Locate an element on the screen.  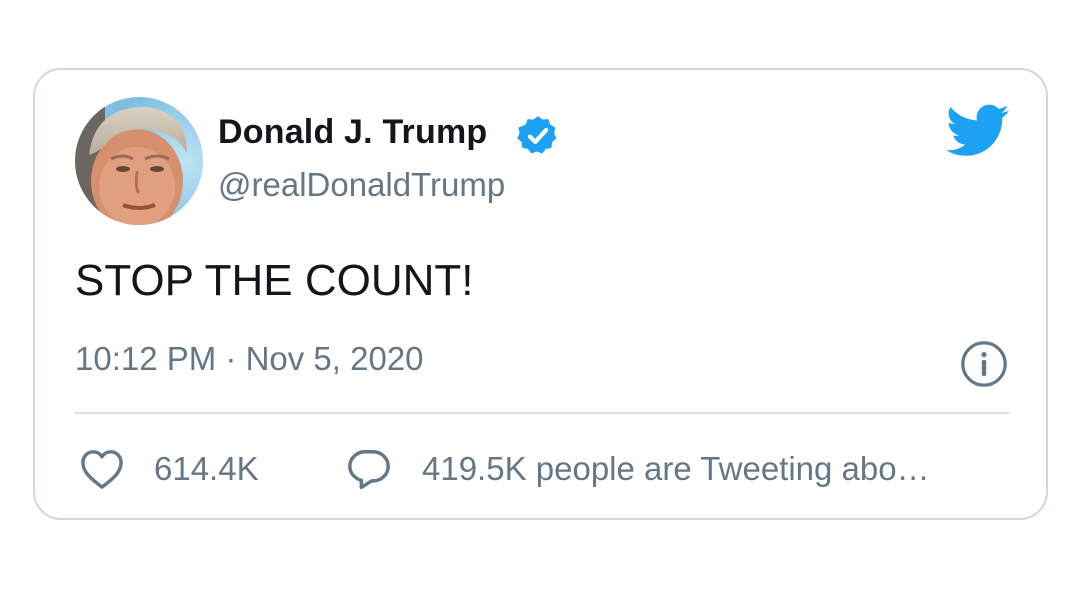
divider is located at coordinates (542, 413).